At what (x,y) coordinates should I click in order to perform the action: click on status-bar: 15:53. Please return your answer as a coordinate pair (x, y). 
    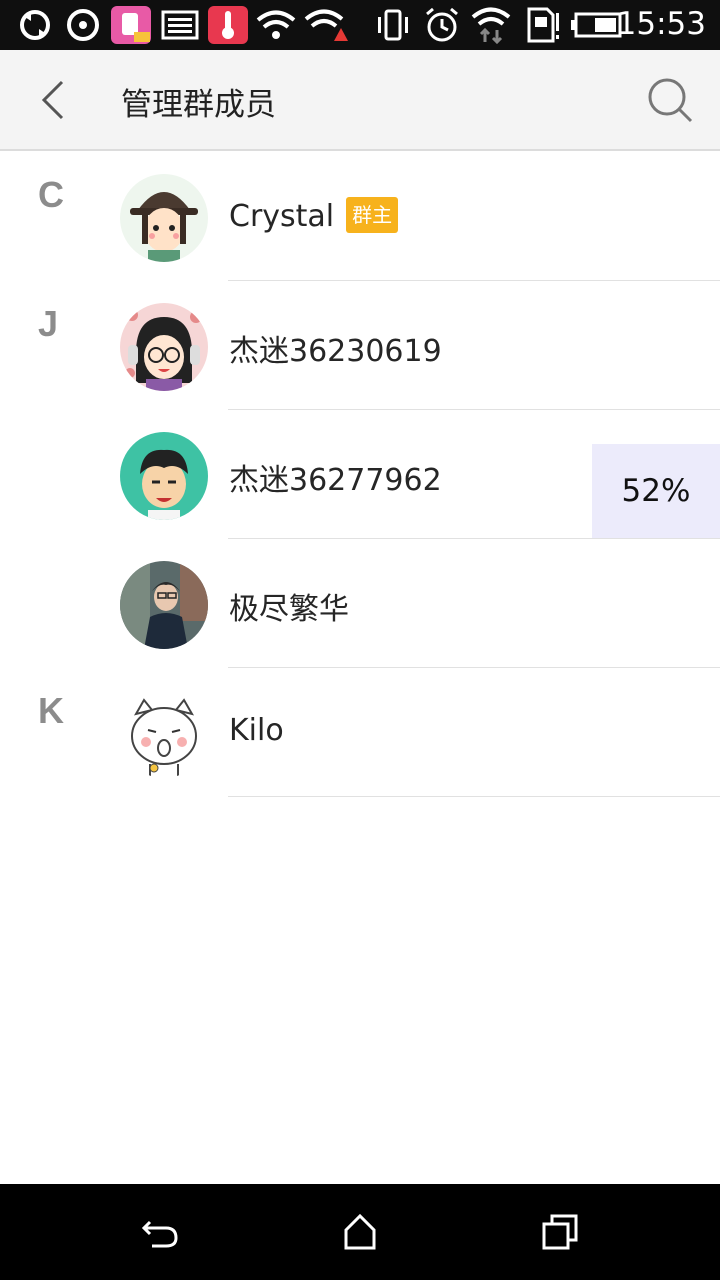
    Looking at the image, I should click on (360, 25).